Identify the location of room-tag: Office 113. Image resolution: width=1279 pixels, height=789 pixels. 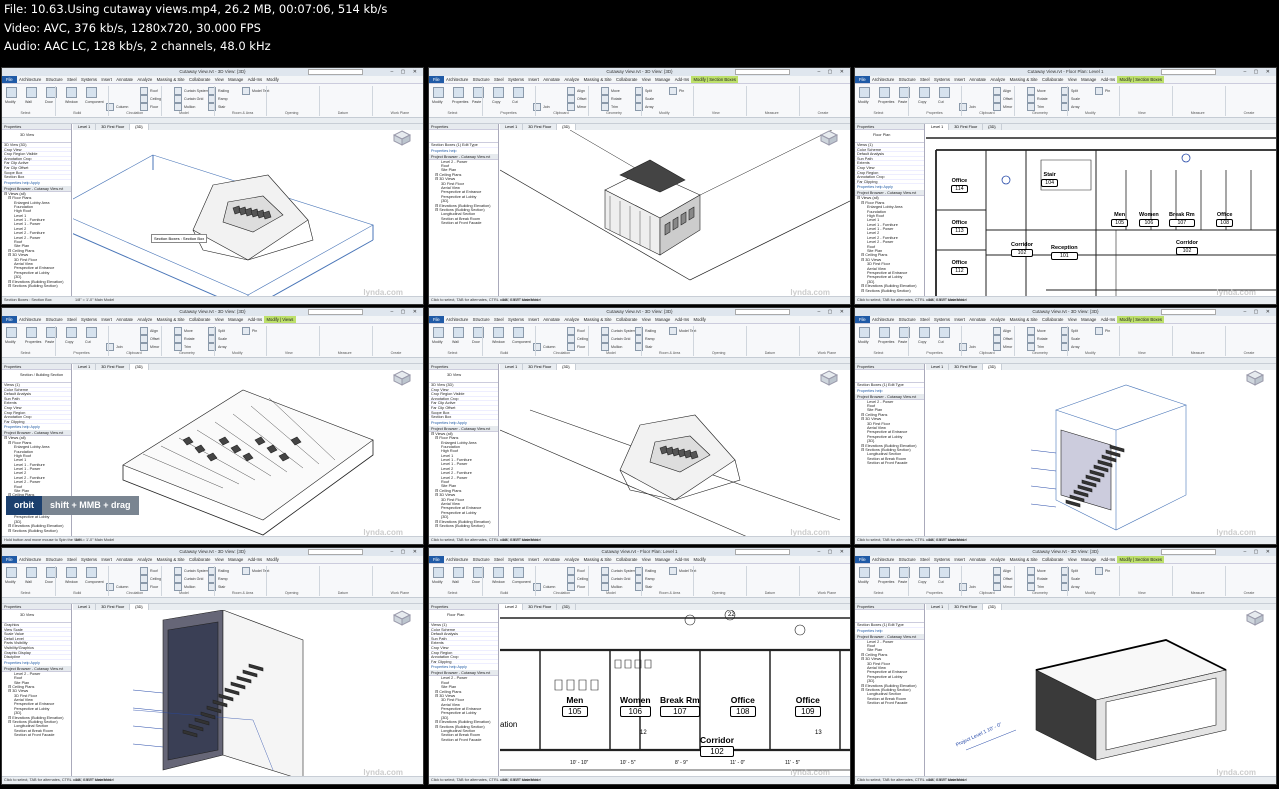
(959, 227).